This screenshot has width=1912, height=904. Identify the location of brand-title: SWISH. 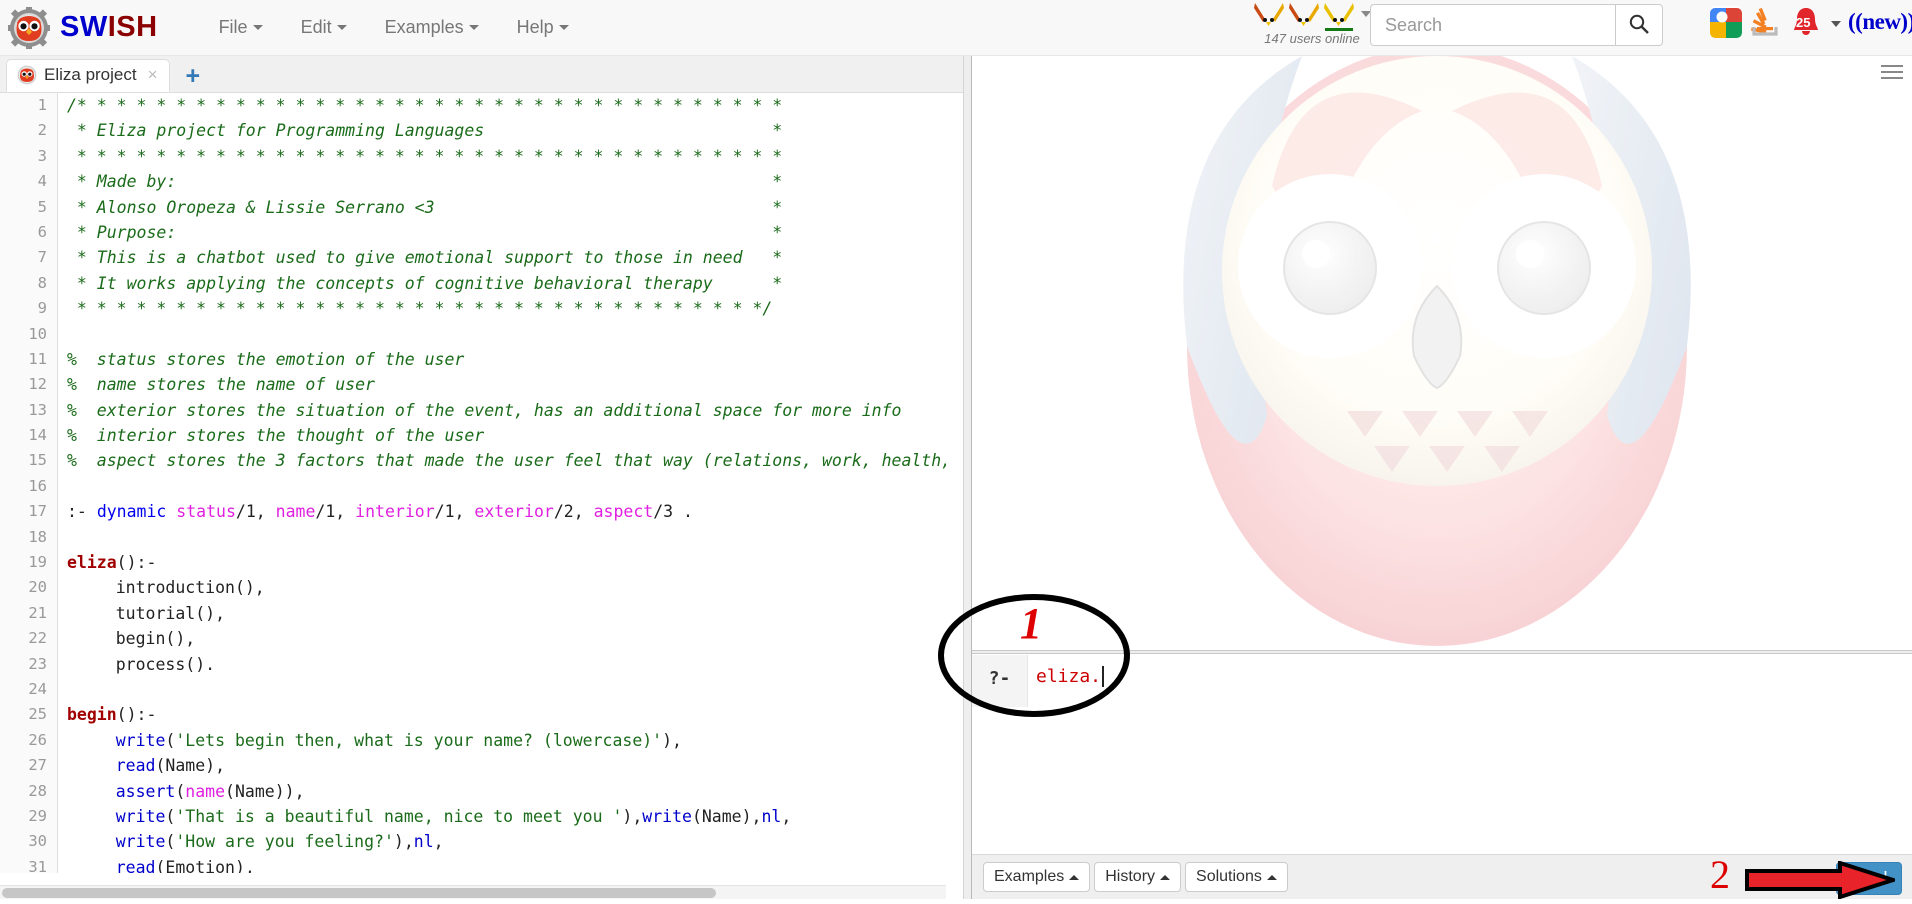
(109, 27).